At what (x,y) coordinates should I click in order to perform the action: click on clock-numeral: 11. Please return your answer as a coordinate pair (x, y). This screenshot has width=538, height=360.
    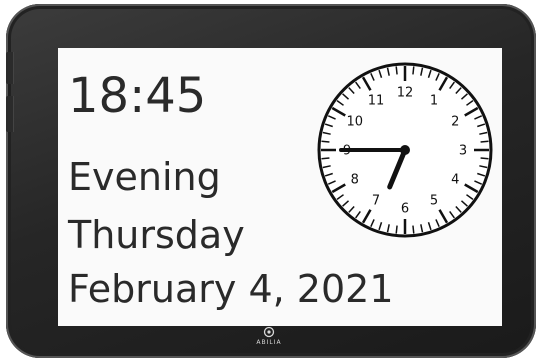
    Looking at the image, I should click on (376, 100).